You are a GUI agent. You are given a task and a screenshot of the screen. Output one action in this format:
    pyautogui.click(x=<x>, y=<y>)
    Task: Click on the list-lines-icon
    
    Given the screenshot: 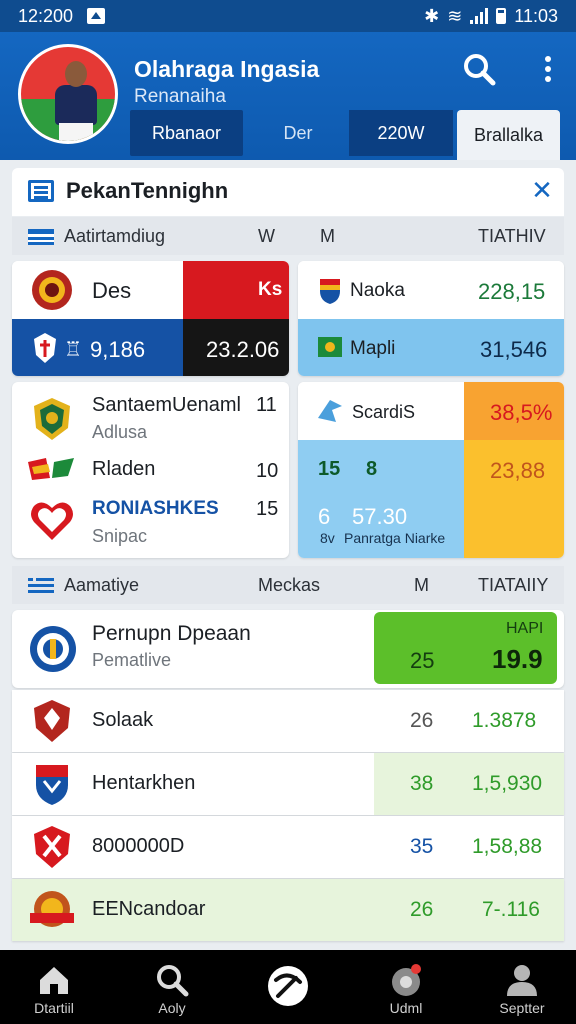 What is the action you would take?
    pyautogui.click(x=41, y=585)
    